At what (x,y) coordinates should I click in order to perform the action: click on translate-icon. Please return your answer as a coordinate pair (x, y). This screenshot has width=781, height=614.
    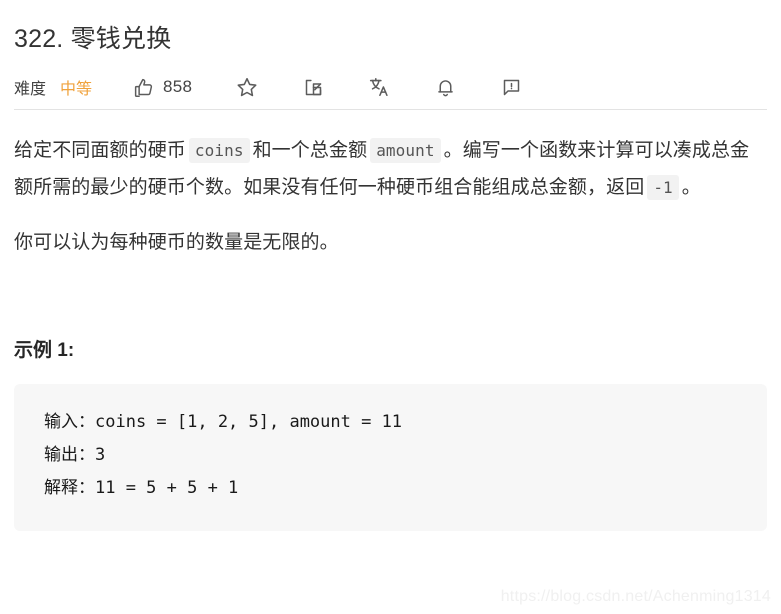
    Looking at the image, I should click on (379, 87).